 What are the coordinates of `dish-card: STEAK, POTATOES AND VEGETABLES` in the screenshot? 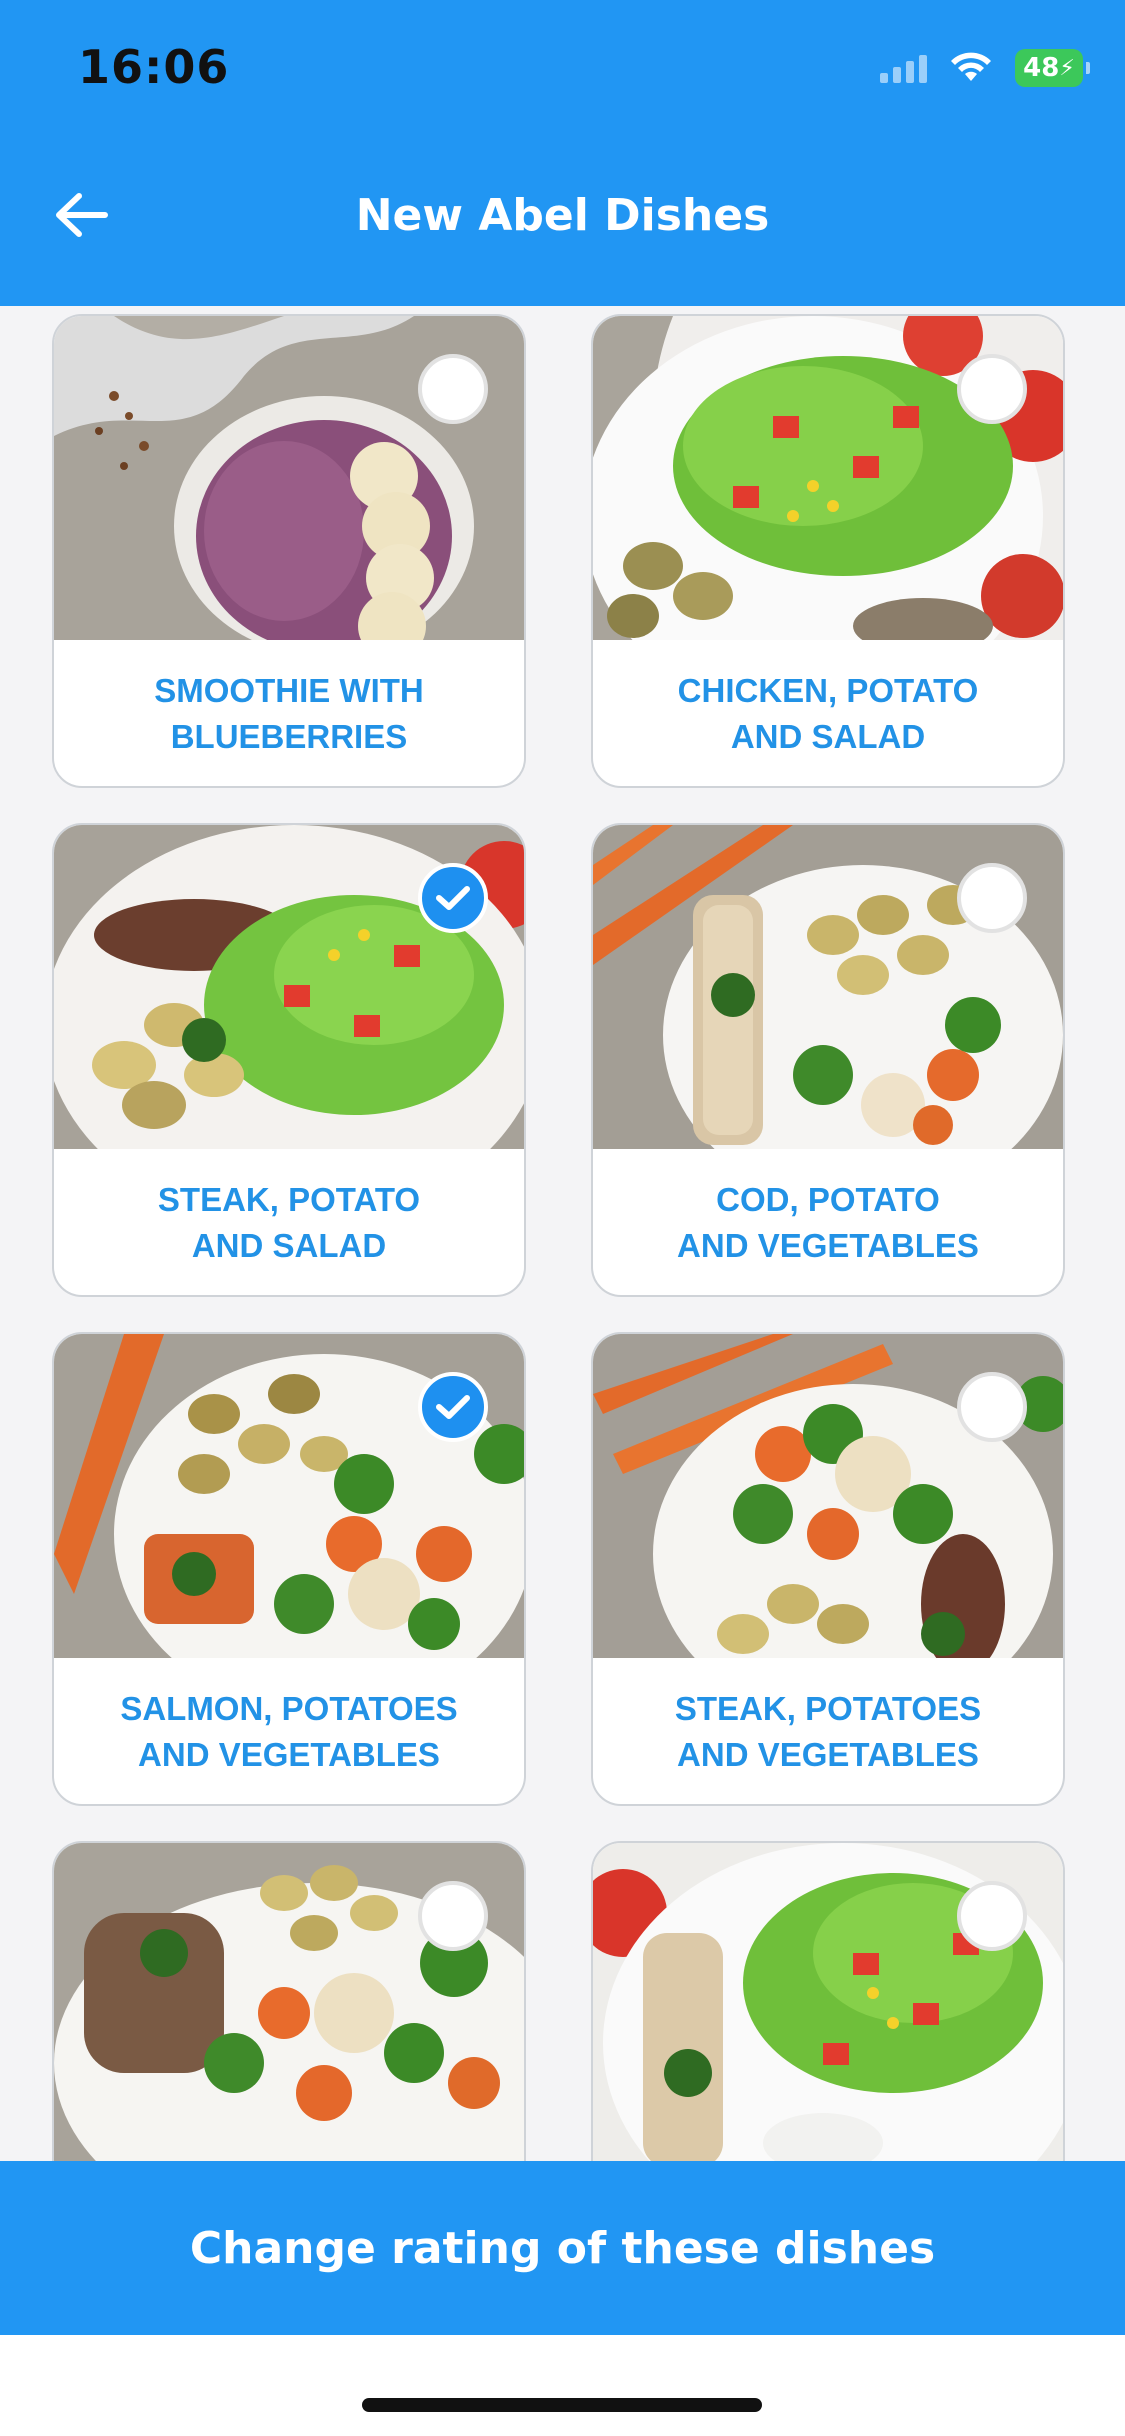 It's located at (828, 1569).